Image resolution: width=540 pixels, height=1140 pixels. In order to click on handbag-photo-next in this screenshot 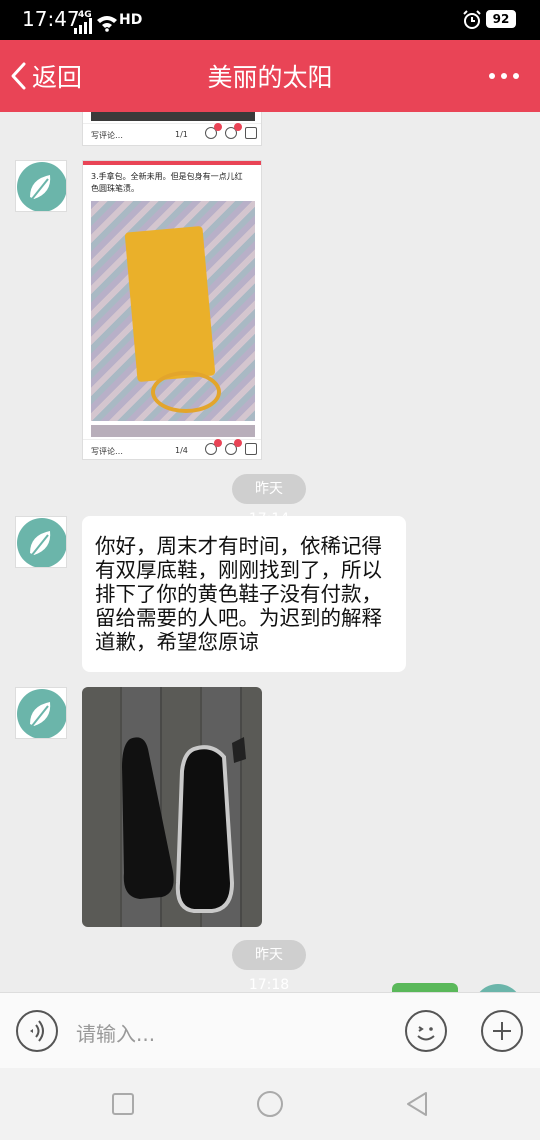, I will do `click(173, 431)`.